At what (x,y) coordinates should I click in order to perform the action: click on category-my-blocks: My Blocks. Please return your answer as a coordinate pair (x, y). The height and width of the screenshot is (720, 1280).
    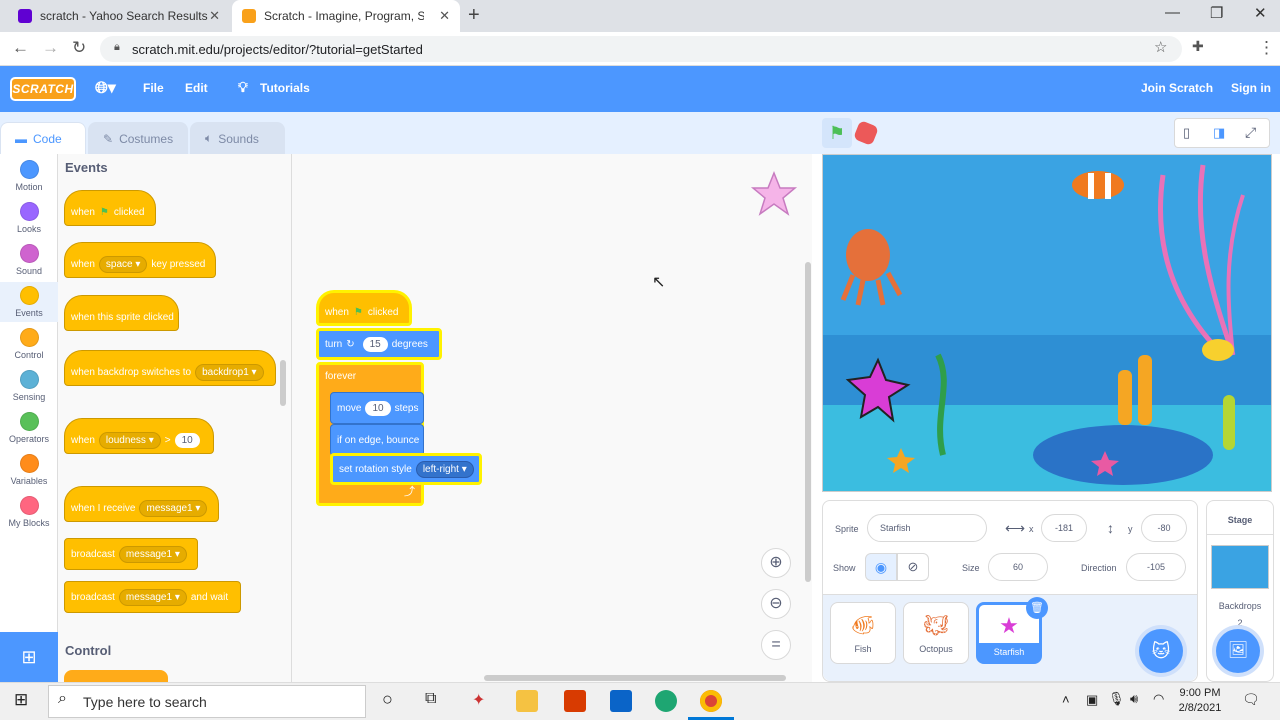
    Looking at the image, I should click on (29, 516).